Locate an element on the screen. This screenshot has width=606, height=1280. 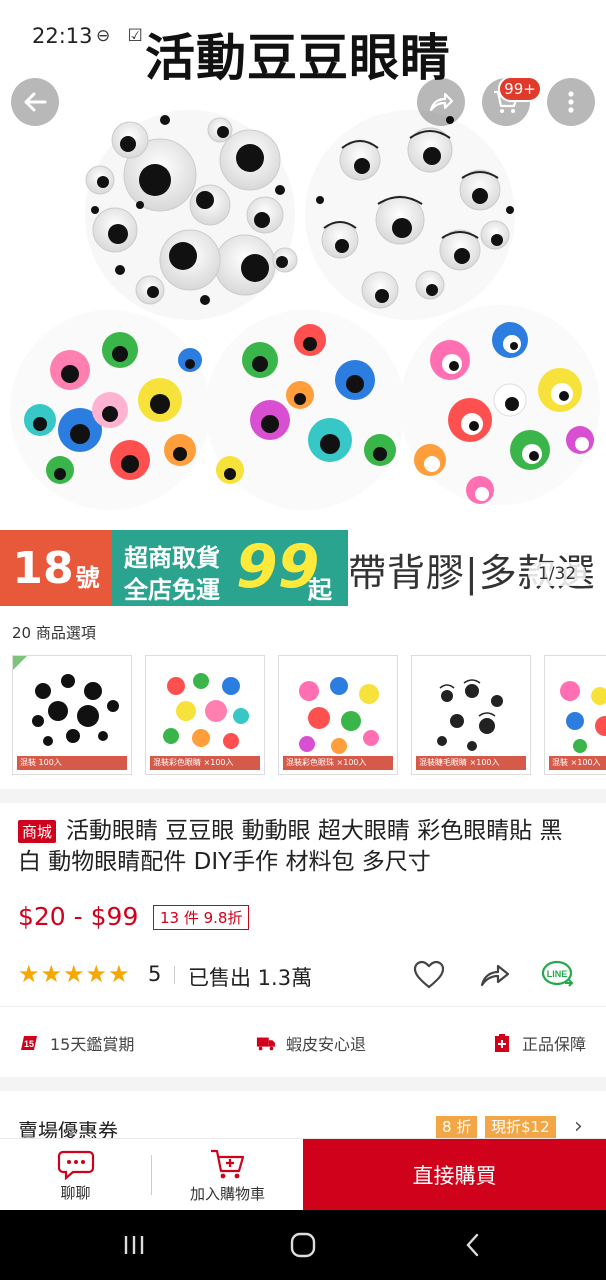
home-icon is located at coordinates (303, 1245).